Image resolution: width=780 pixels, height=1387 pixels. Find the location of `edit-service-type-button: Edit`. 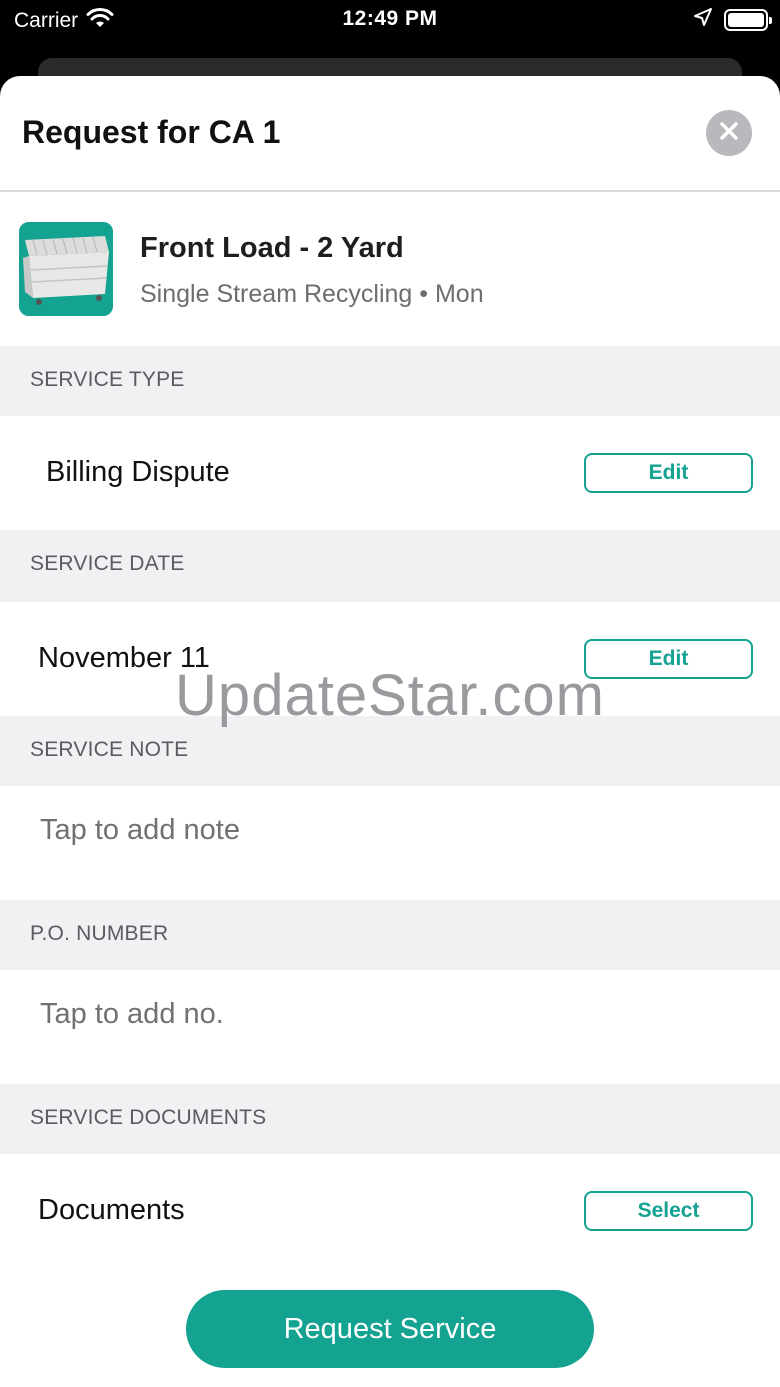

edit-service-type-button: Edit is located at coordinates (668, 473).